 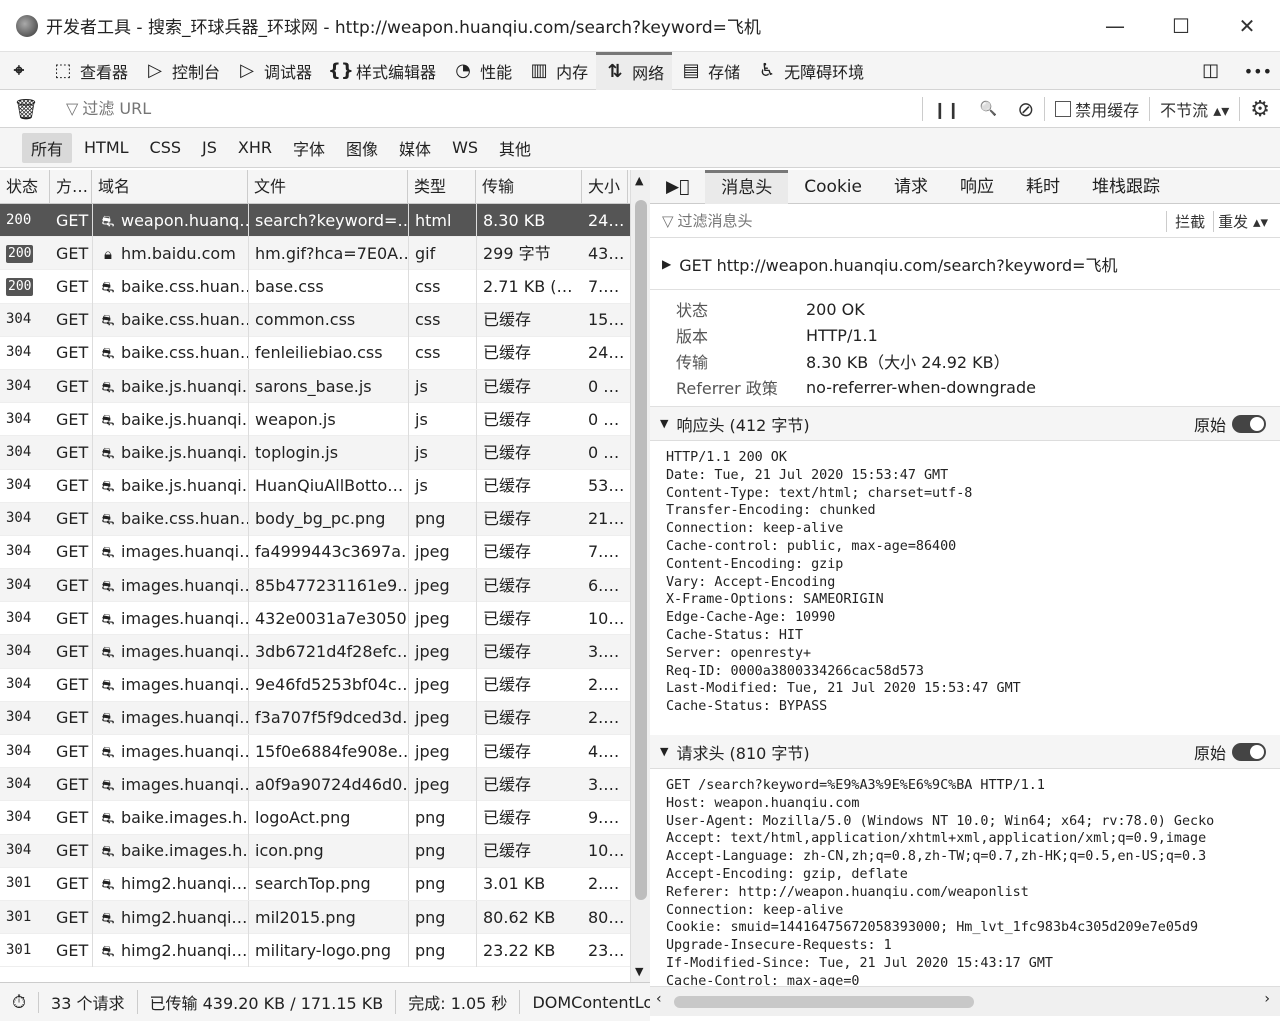 I want to click on tab-style-editor: {} 样式编辑器, so click(x=382, y=71).